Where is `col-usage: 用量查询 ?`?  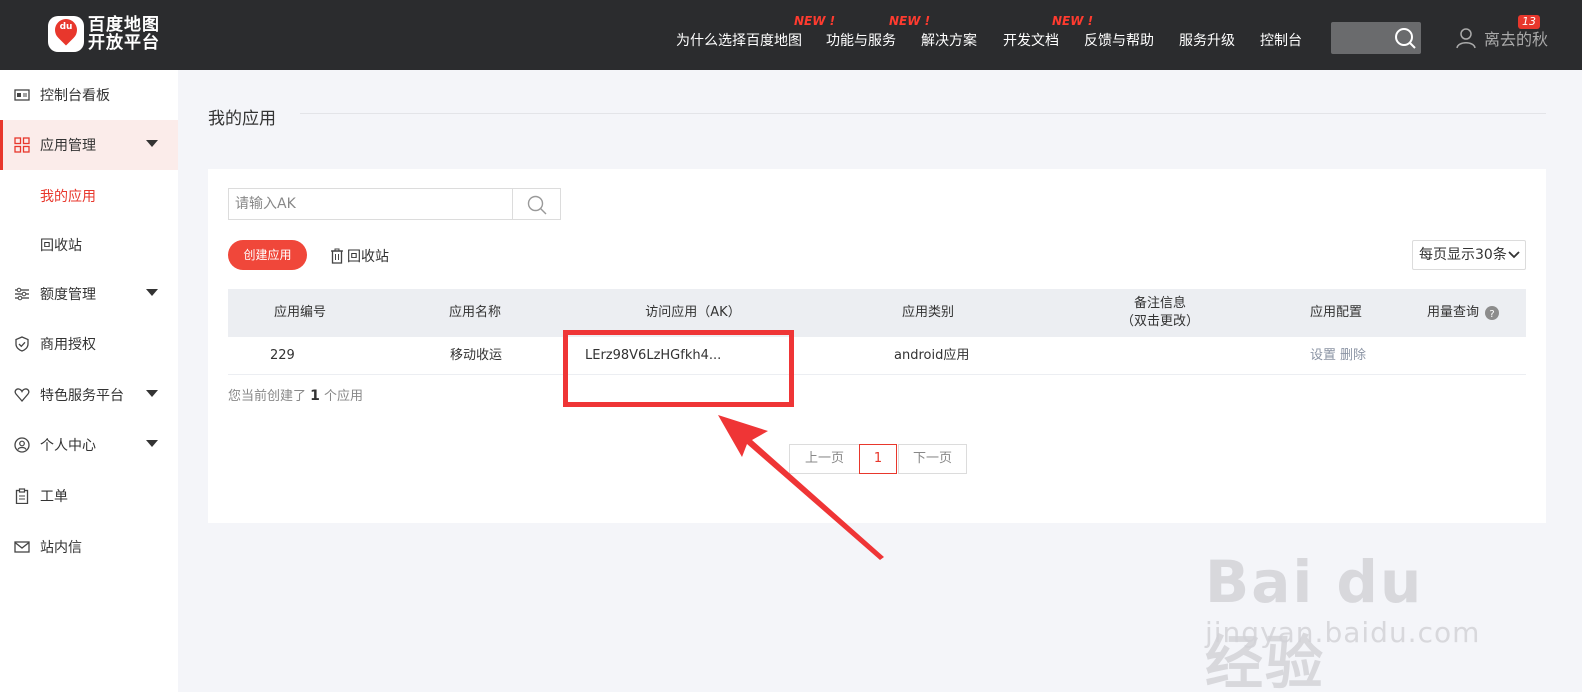 col-usage: 用量查询 ? is located at coordinates (1463, 313).